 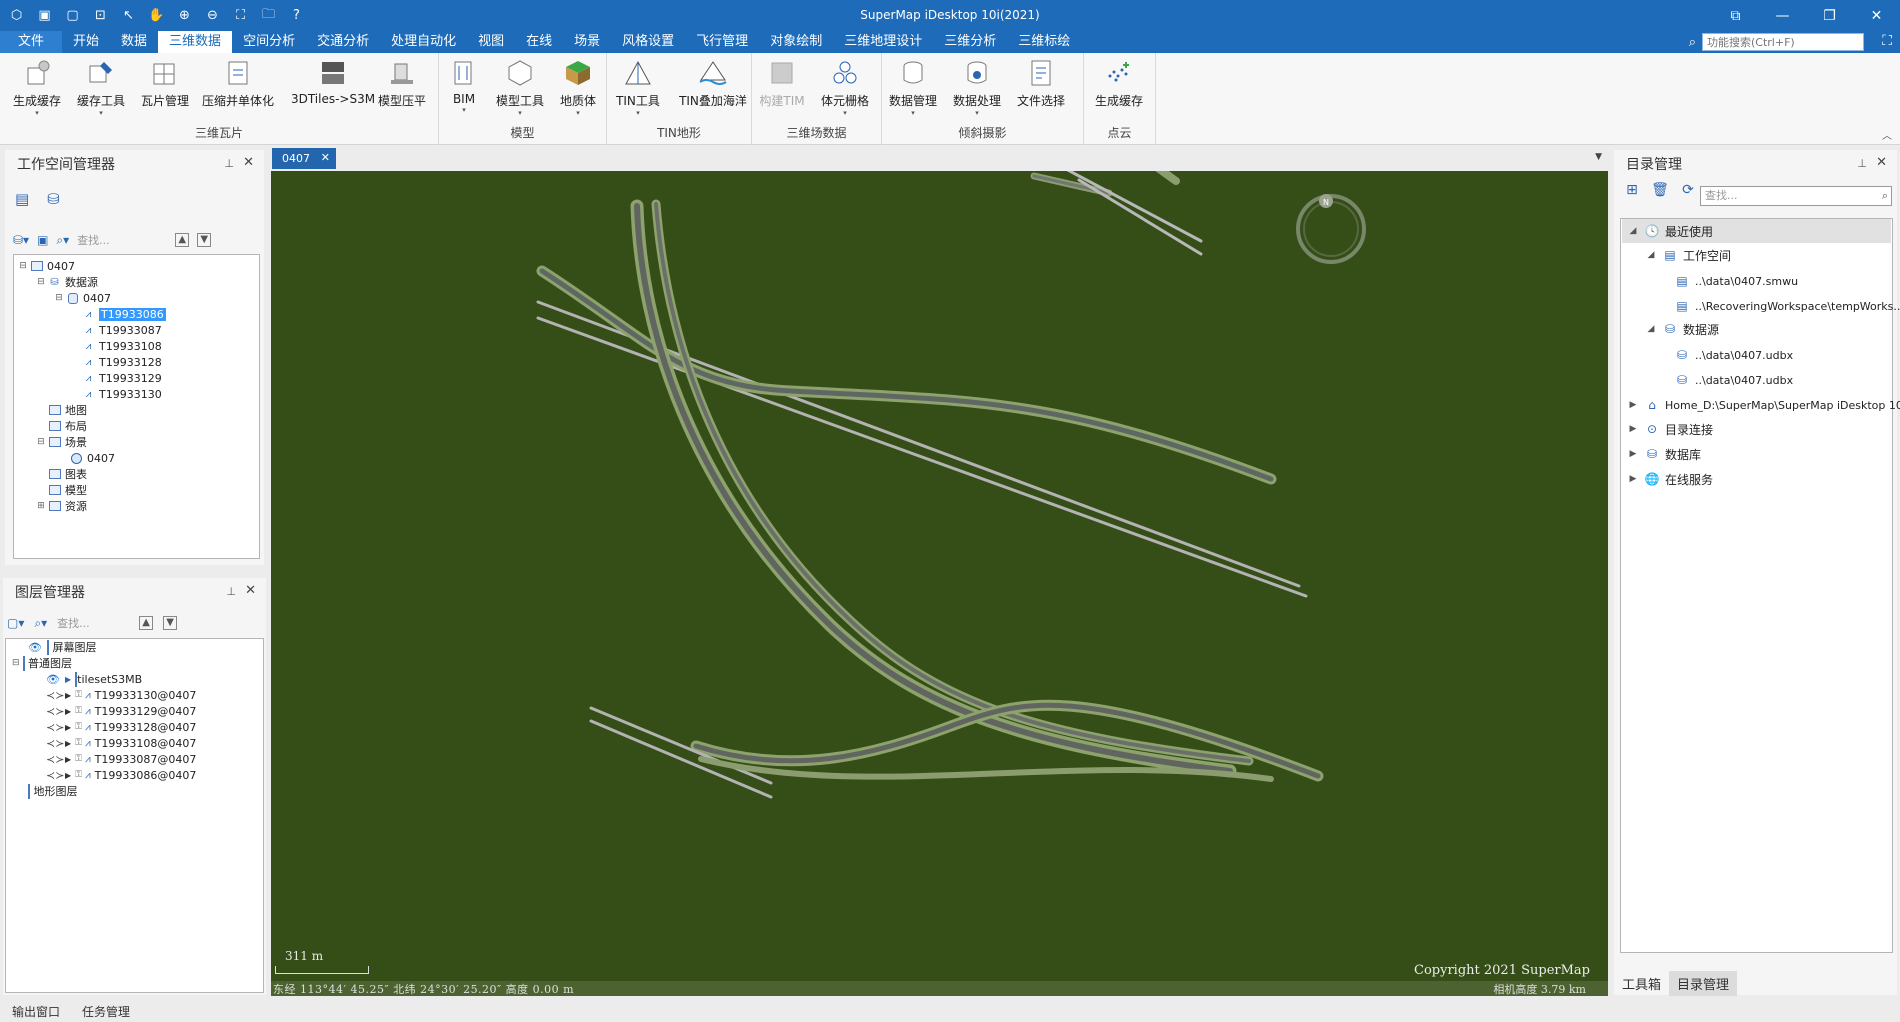 I want to click on menu-item-1: 开始, so click(x=86, y=42).